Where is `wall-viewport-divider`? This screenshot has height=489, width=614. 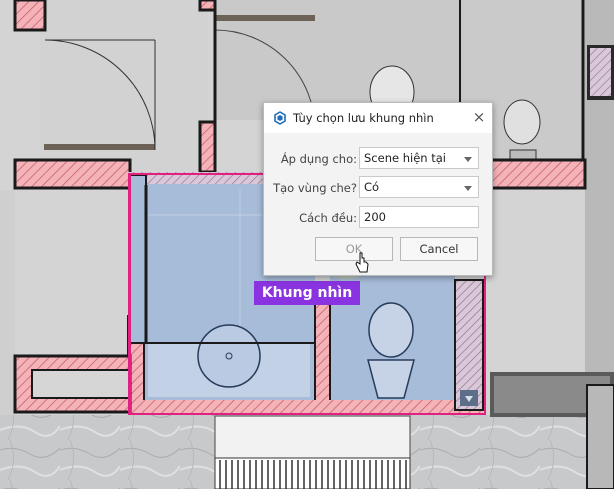
wall-viewport-divider is located at coordinates (322, 348).